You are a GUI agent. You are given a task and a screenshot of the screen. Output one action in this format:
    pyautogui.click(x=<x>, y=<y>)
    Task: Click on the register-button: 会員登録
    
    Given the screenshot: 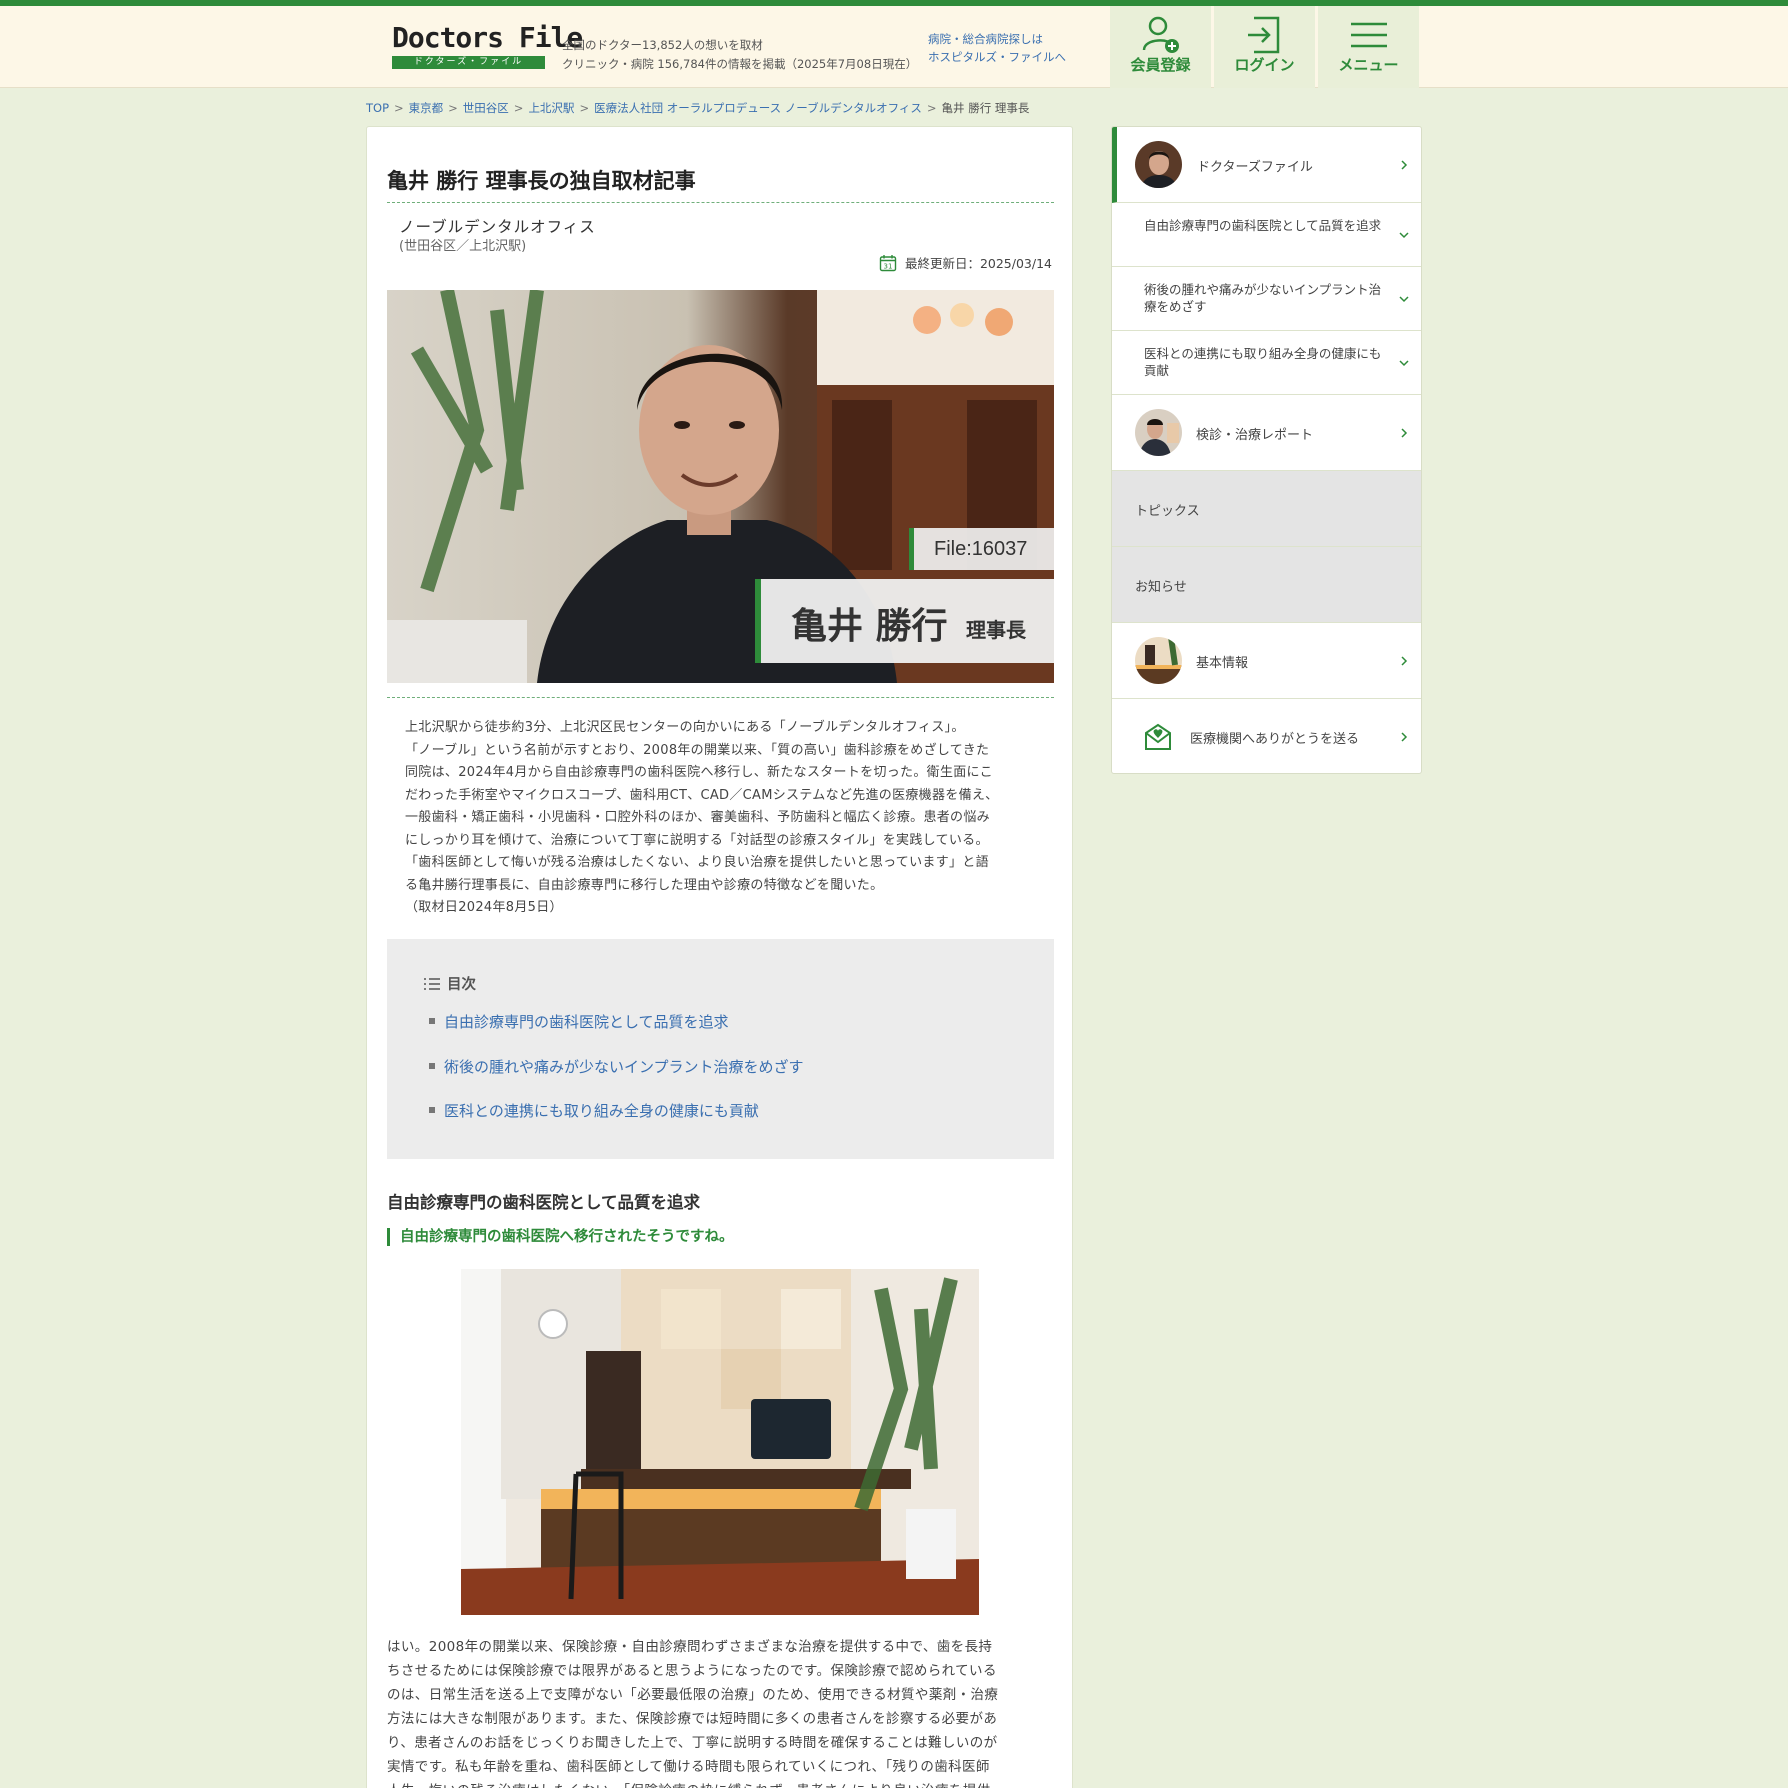 What is the action you would take?
    pyautogui.click(x=1160, y=47)
    